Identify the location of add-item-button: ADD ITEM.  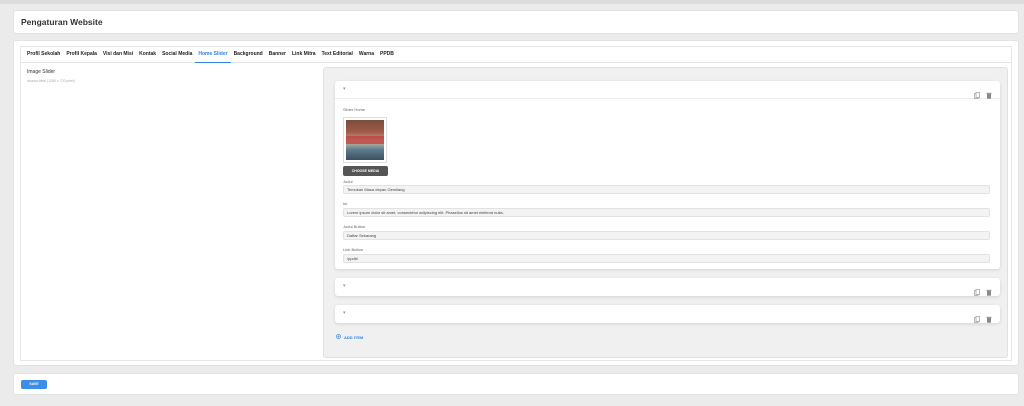
(349, 337).